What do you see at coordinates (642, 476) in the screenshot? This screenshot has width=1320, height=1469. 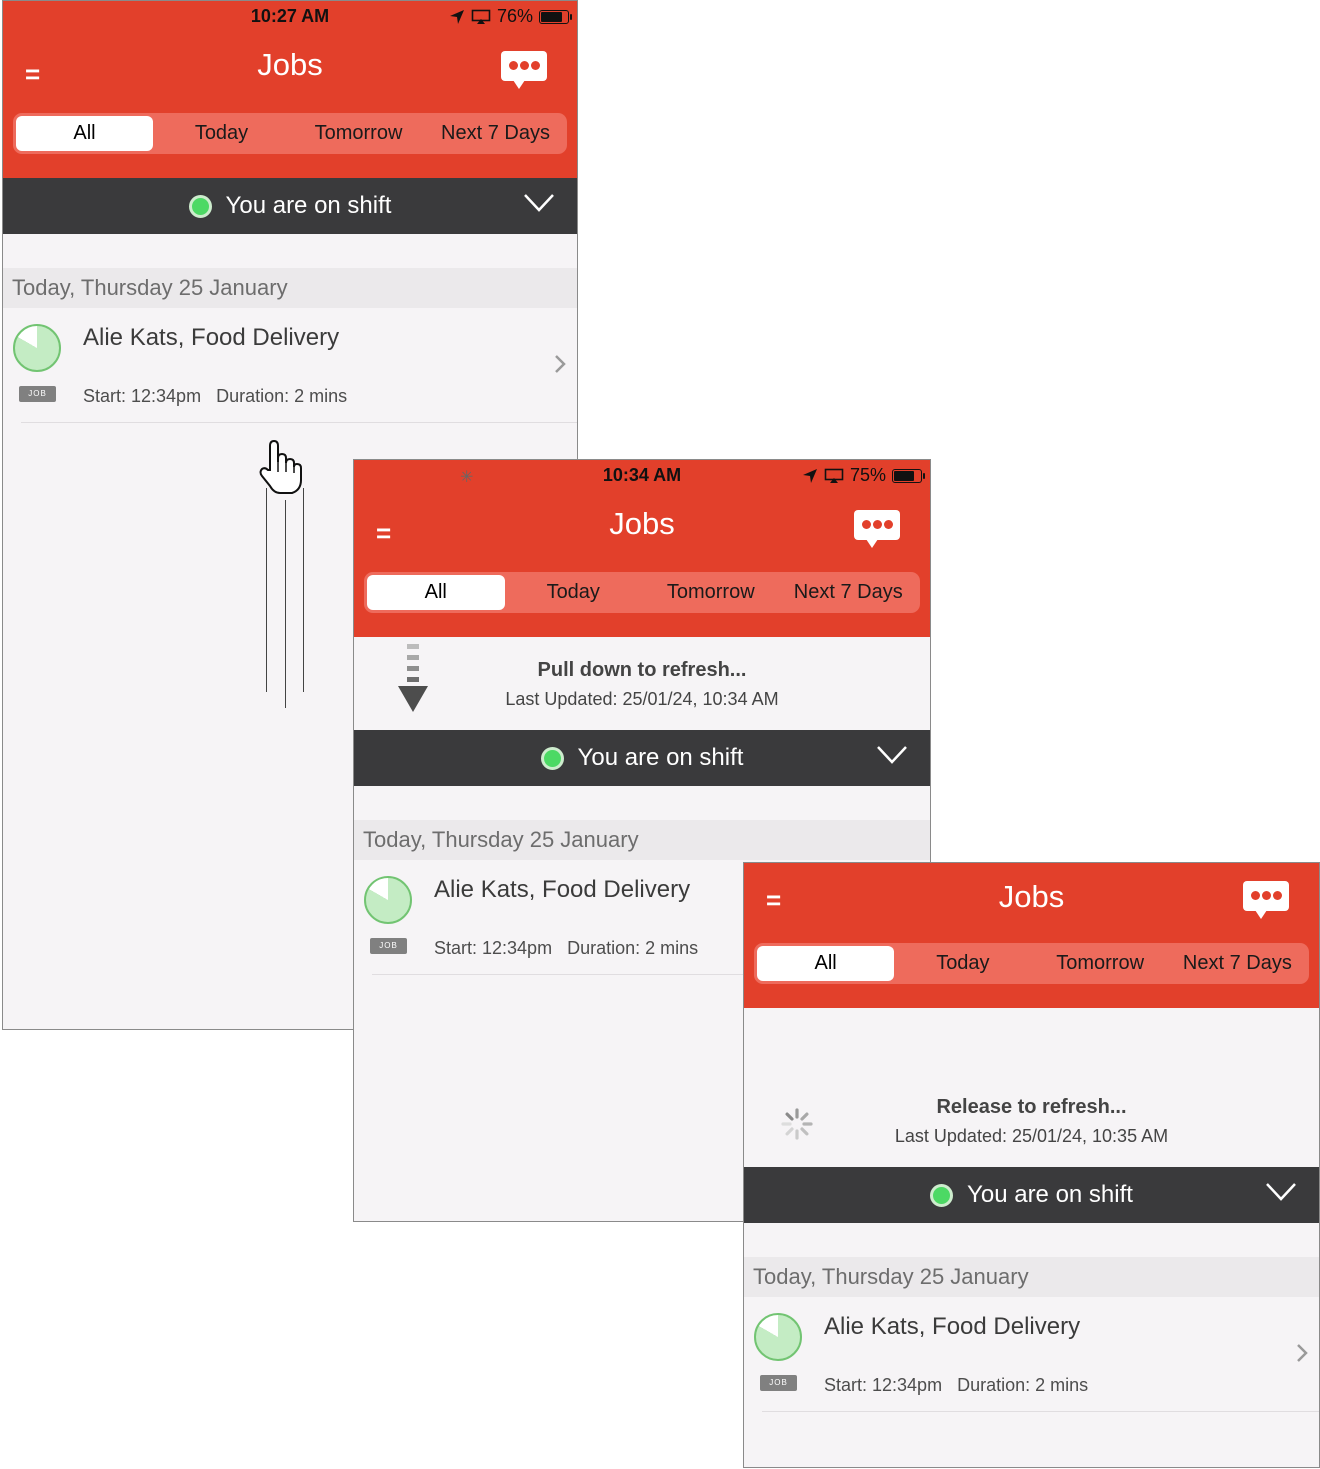 I see `status-bar: ✳ 10:34 AM 75%` at bounding box center [642, 476].